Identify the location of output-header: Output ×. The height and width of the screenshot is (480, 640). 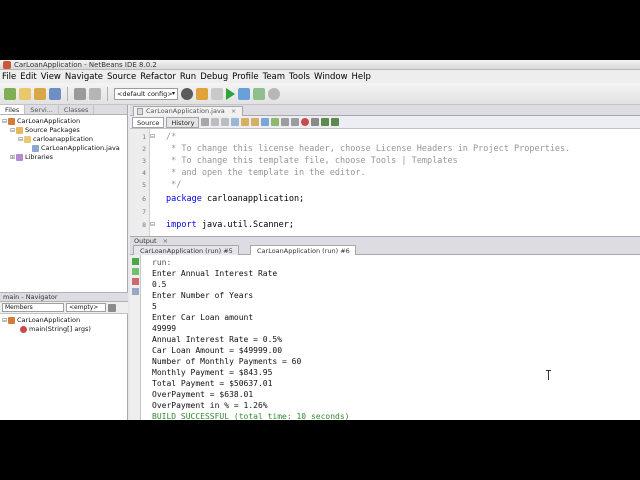
(385, 240).